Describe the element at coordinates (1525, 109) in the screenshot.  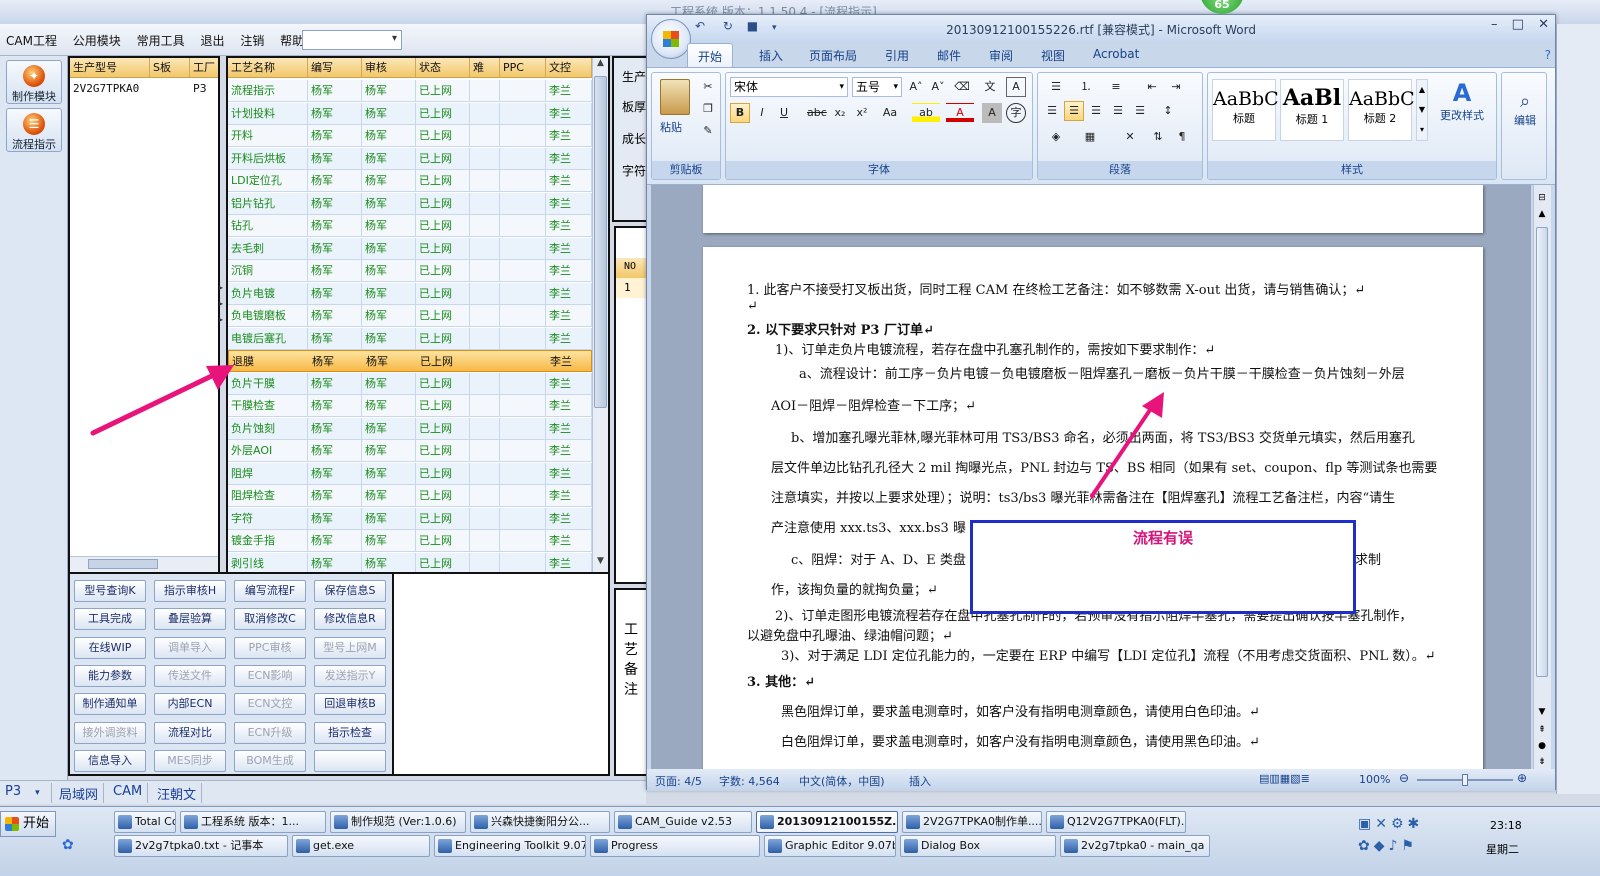
I see `editing-button: ⌕ 编辑` at that location.